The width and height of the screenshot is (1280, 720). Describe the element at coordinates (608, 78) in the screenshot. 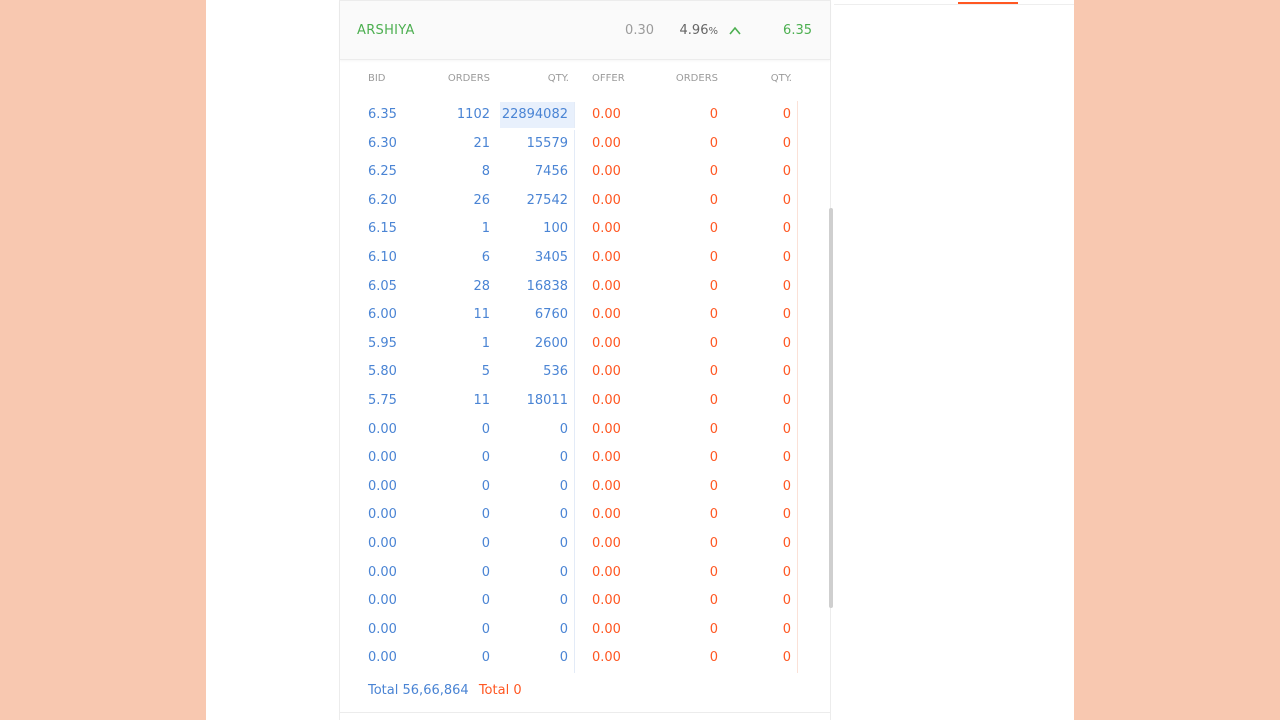

I see `col-offer: OFFER` at that location.